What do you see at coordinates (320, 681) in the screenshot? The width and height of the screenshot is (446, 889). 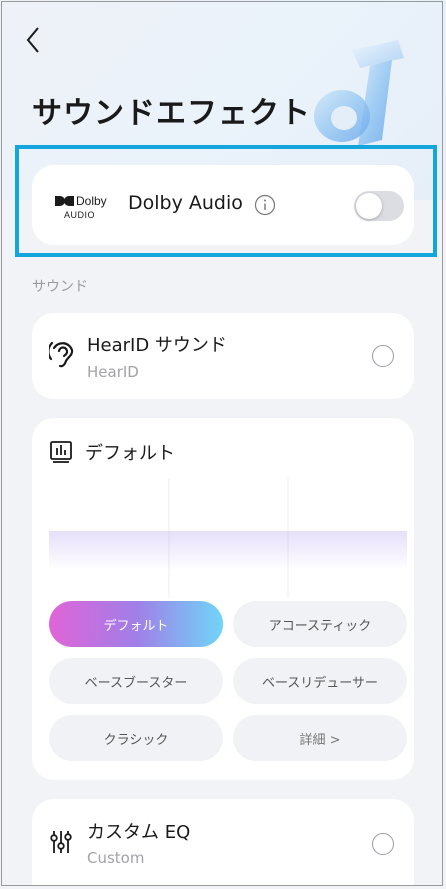 I see `preset-bass-reducer-button: ベースリデューサー` at bounding box center [320, 681].